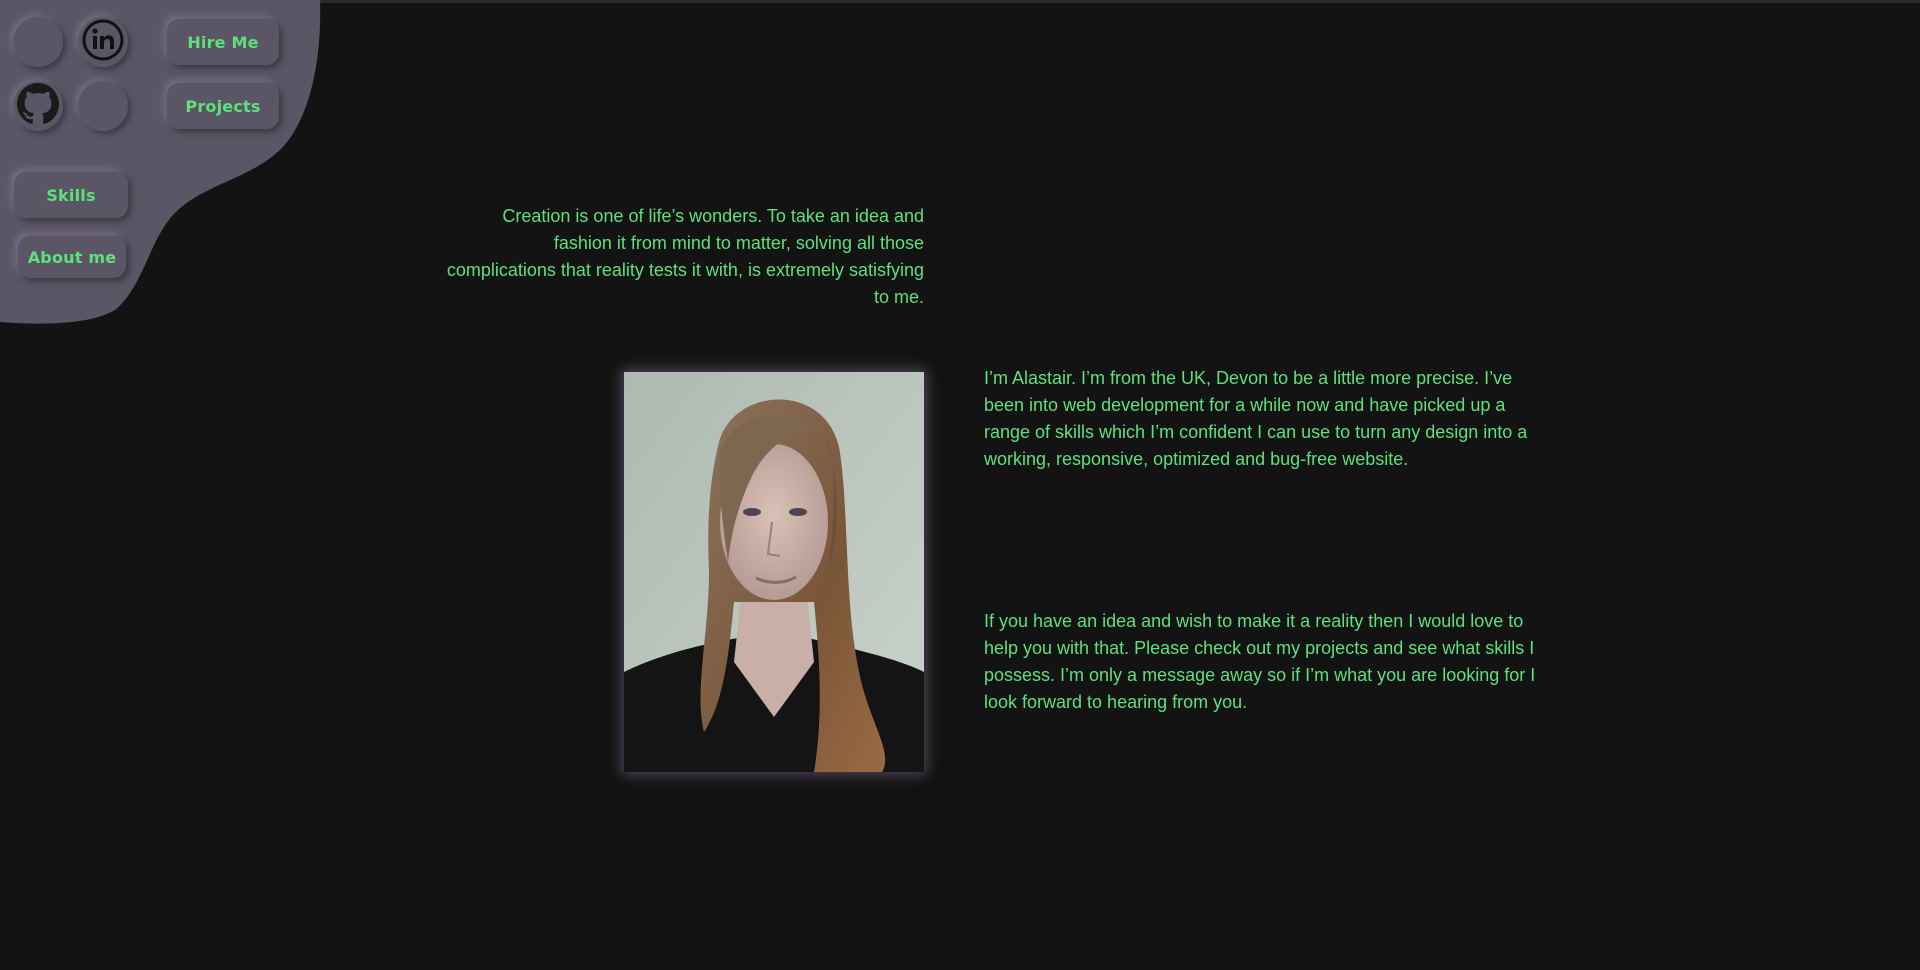 This screenshot has height=970, width=1920. What do you see at coordinates (774, 572) in the screenshot?
I see `profile-photo` at bounding box center [774, 572].